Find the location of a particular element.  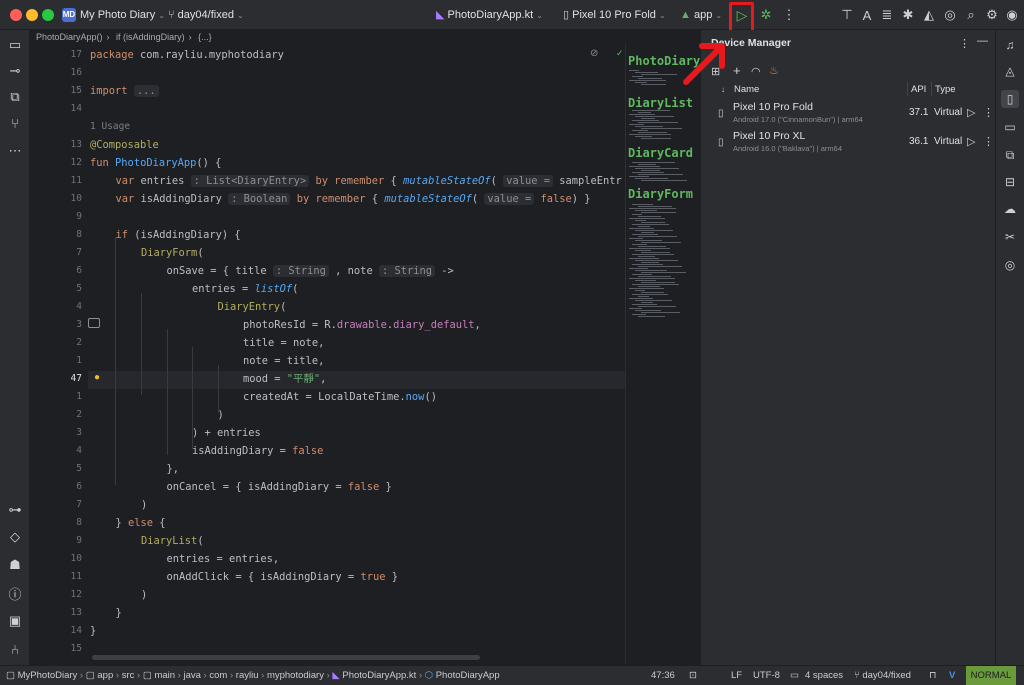

tools-icon: ✂ is located at coordinates (1010, 237).